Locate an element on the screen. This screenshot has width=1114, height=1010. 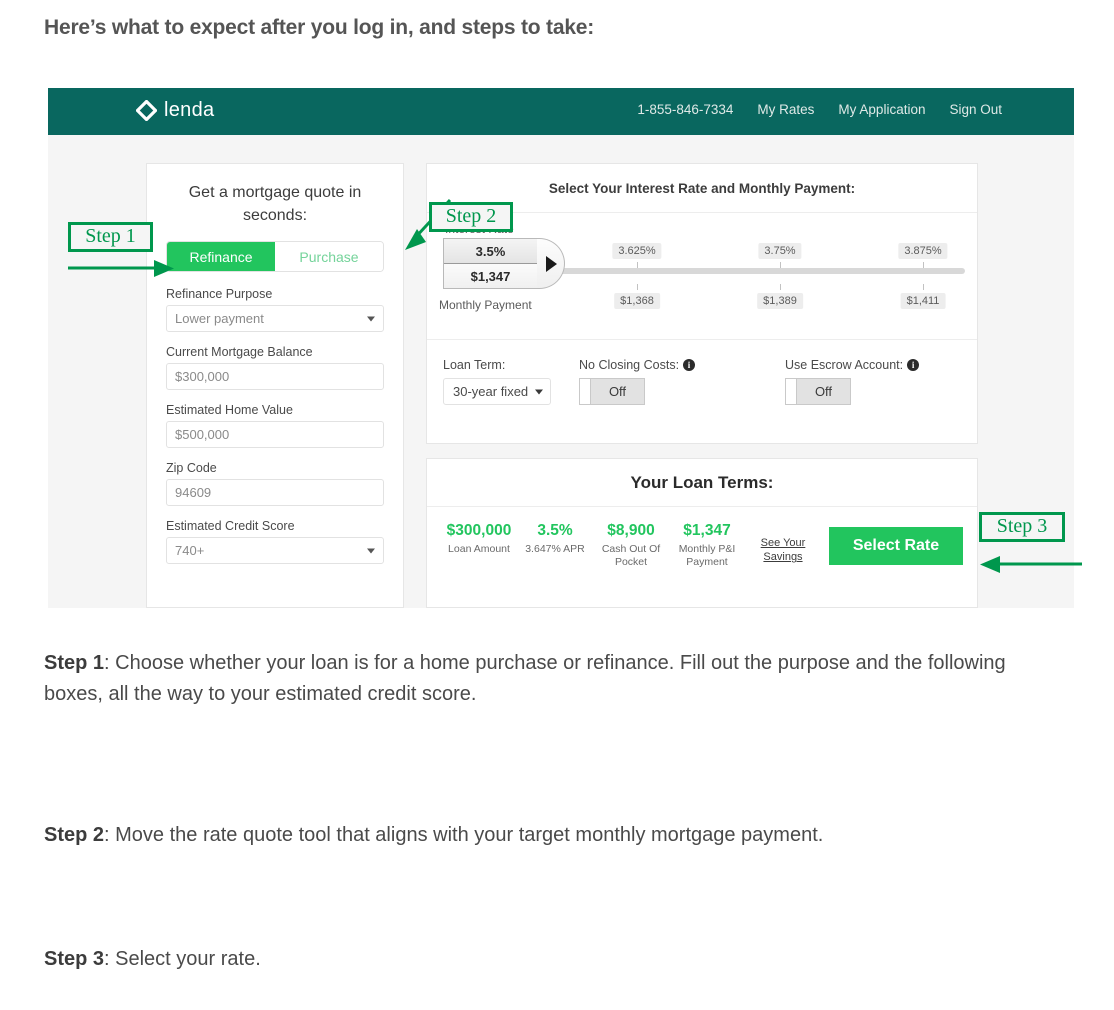
nav-phone: 1-855-846-7334 is located at coordinates (685, 109).